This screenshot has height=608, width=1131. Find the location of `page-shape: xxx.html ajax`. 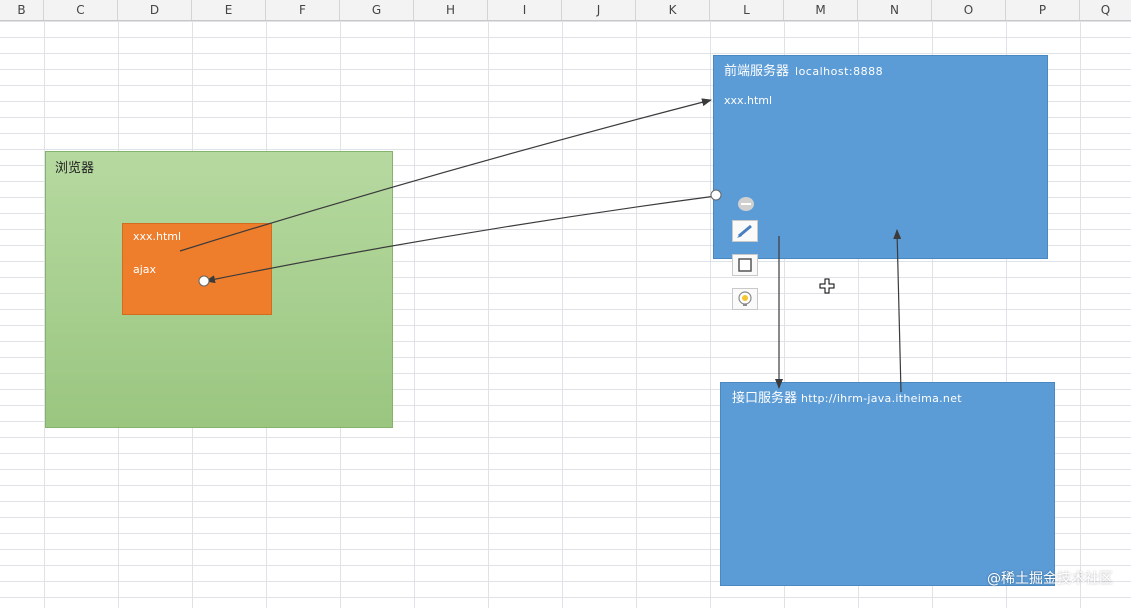

page-shape: xxx.html ajax is located at coordinates (197, 269).